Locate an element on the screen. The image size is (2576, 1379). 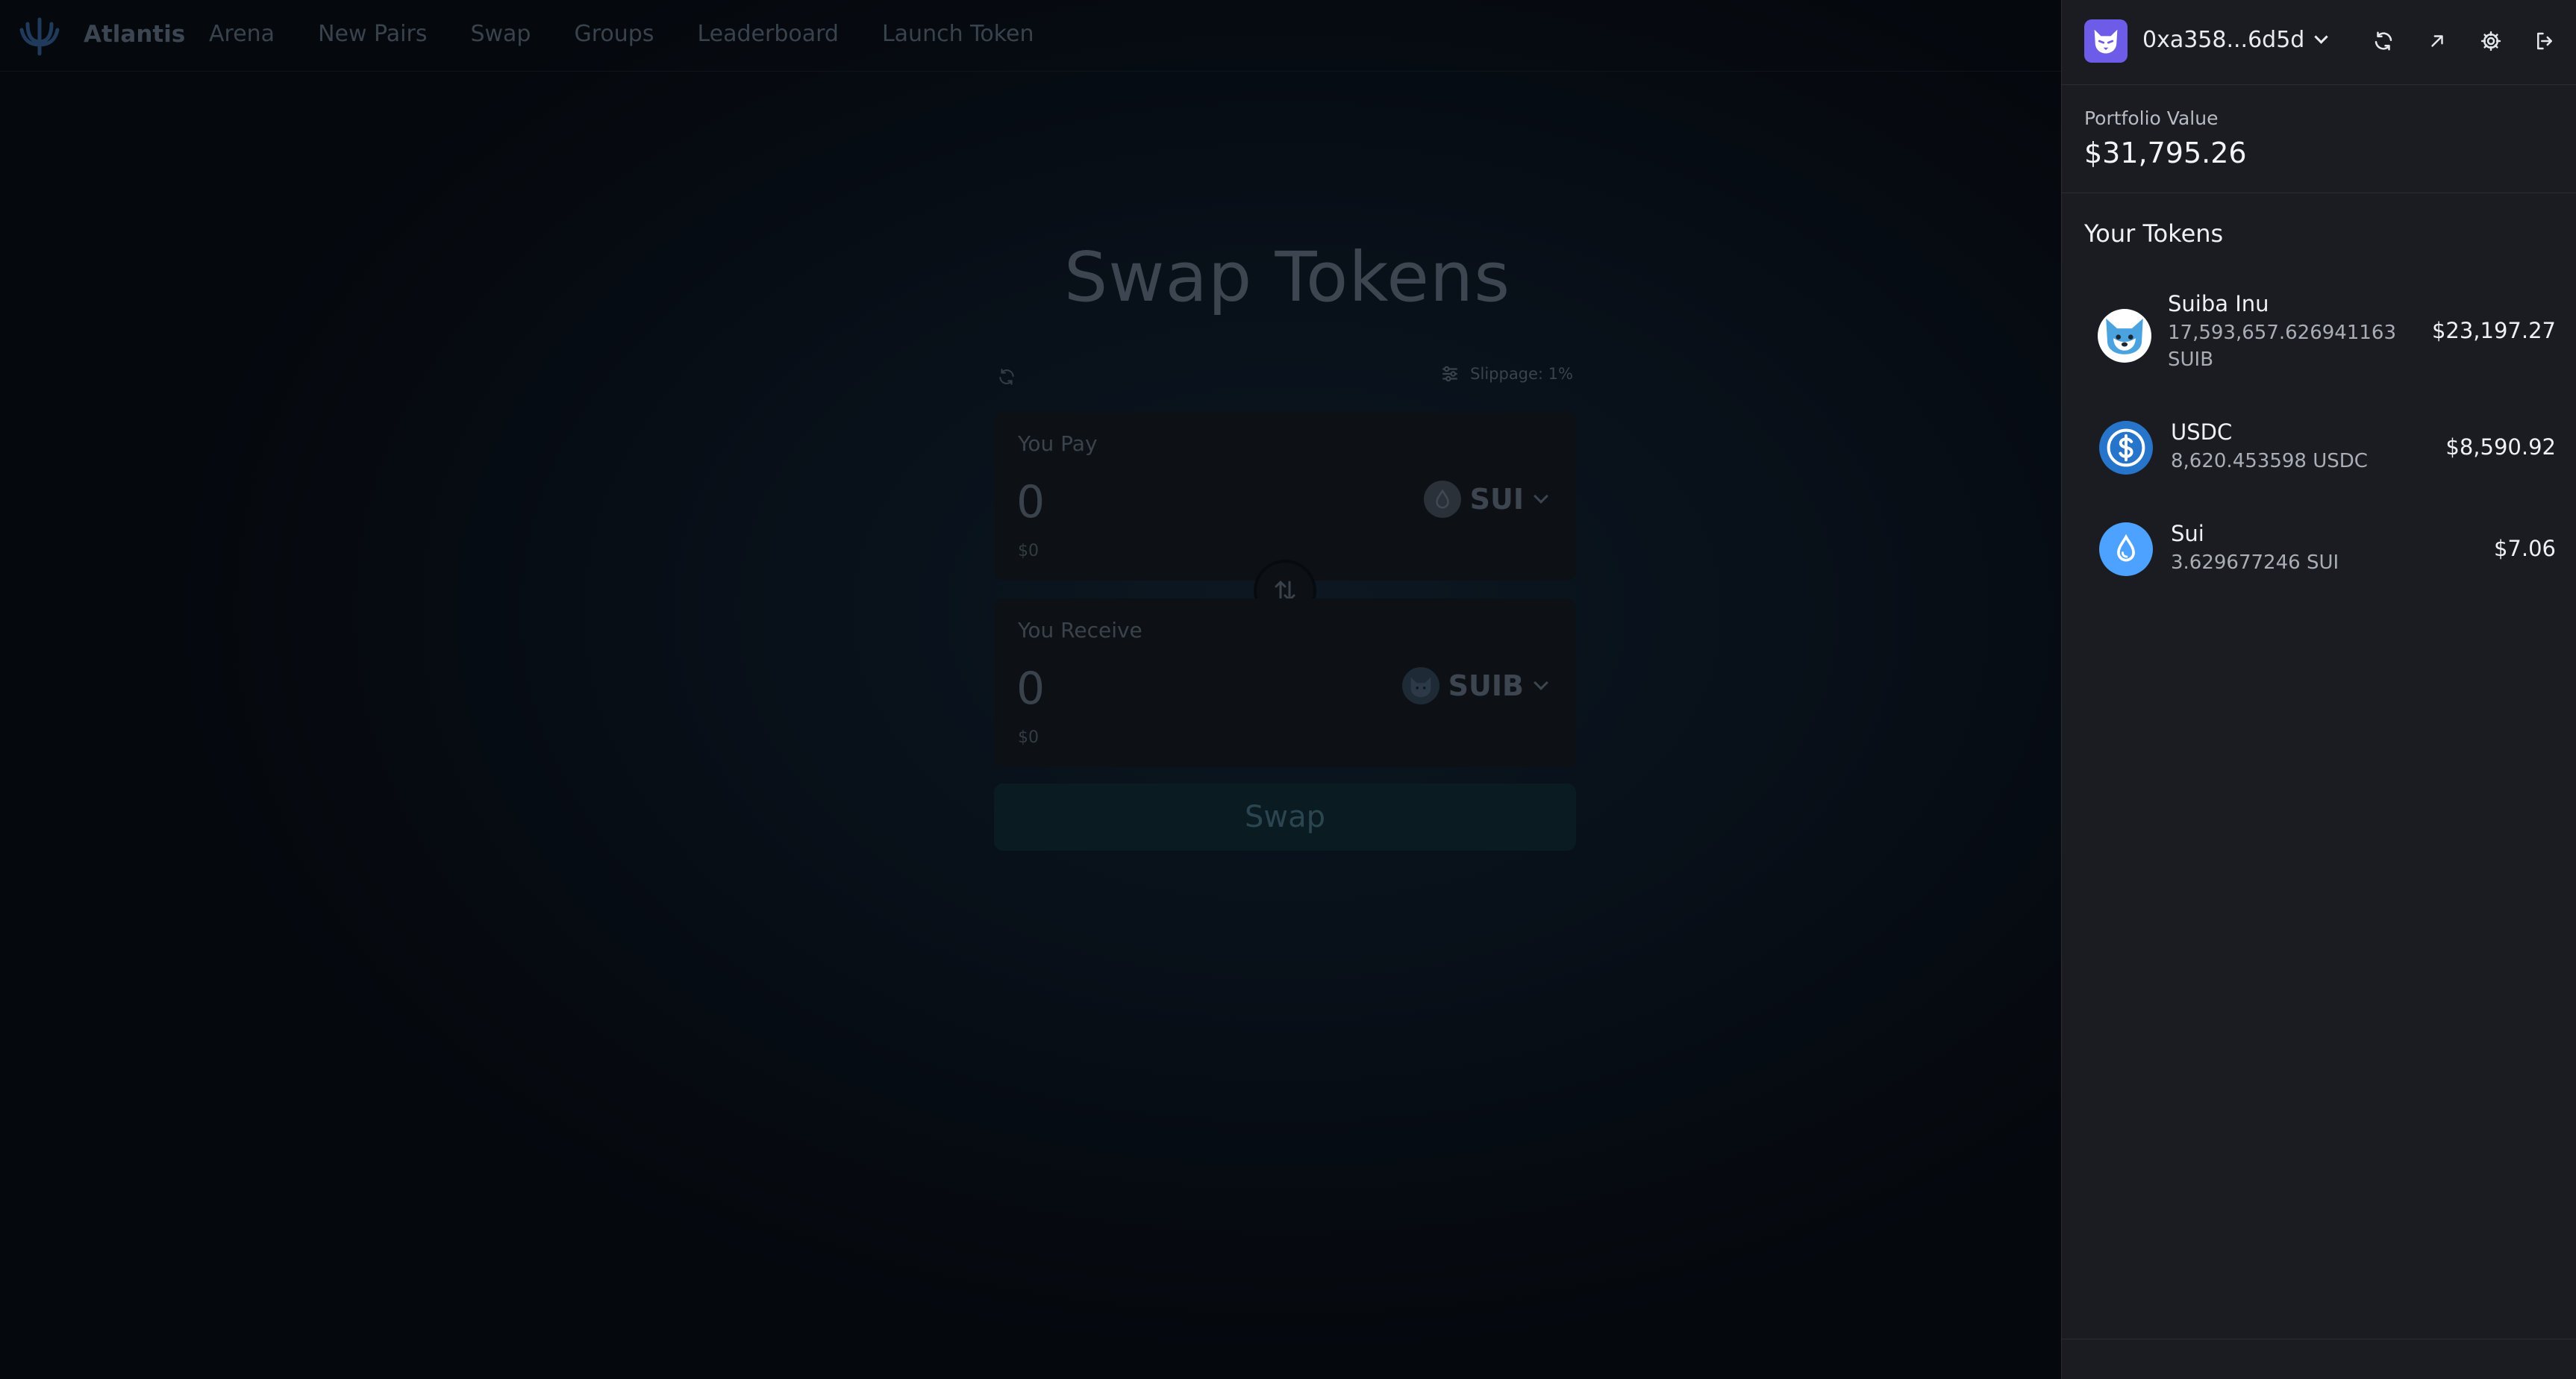
sliders-icon is located at coordinates (1449, 374).